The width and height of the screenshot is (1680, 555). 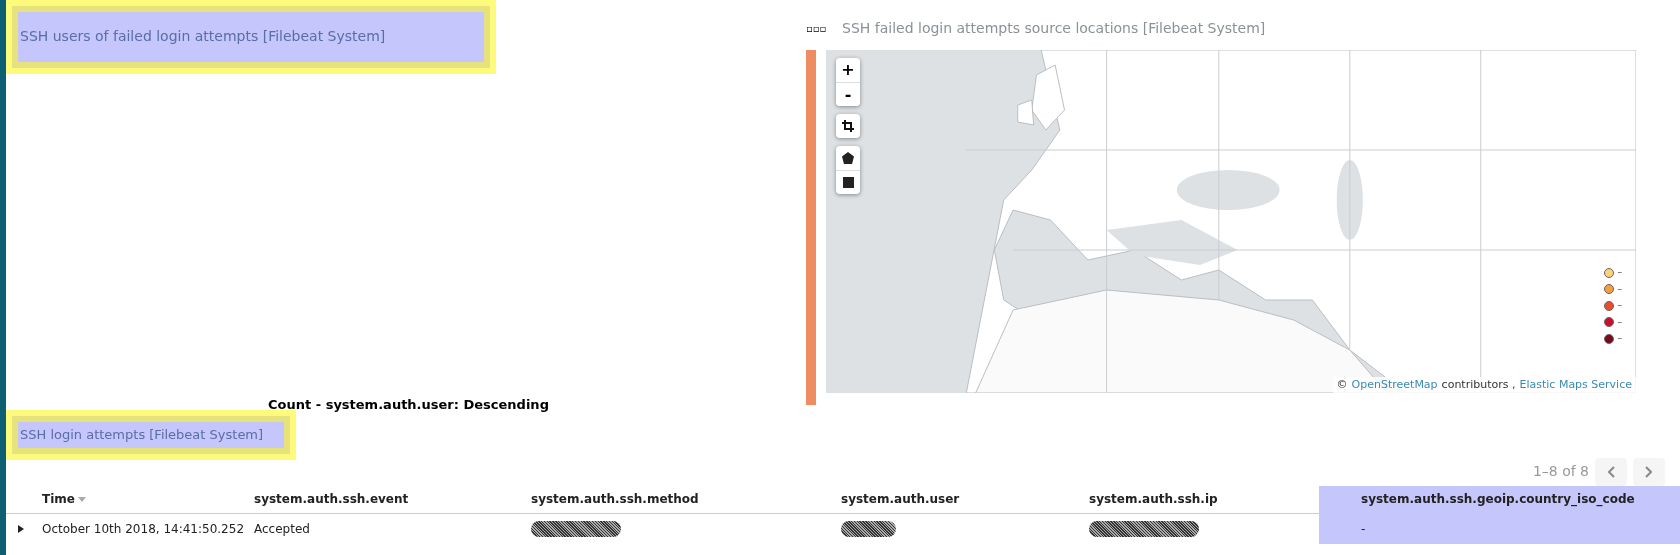 What do you see at coordinates (686, 499) in the screenshot?
I see `column-header: system.auth.ssh.method` at bounding box center [686, 499].